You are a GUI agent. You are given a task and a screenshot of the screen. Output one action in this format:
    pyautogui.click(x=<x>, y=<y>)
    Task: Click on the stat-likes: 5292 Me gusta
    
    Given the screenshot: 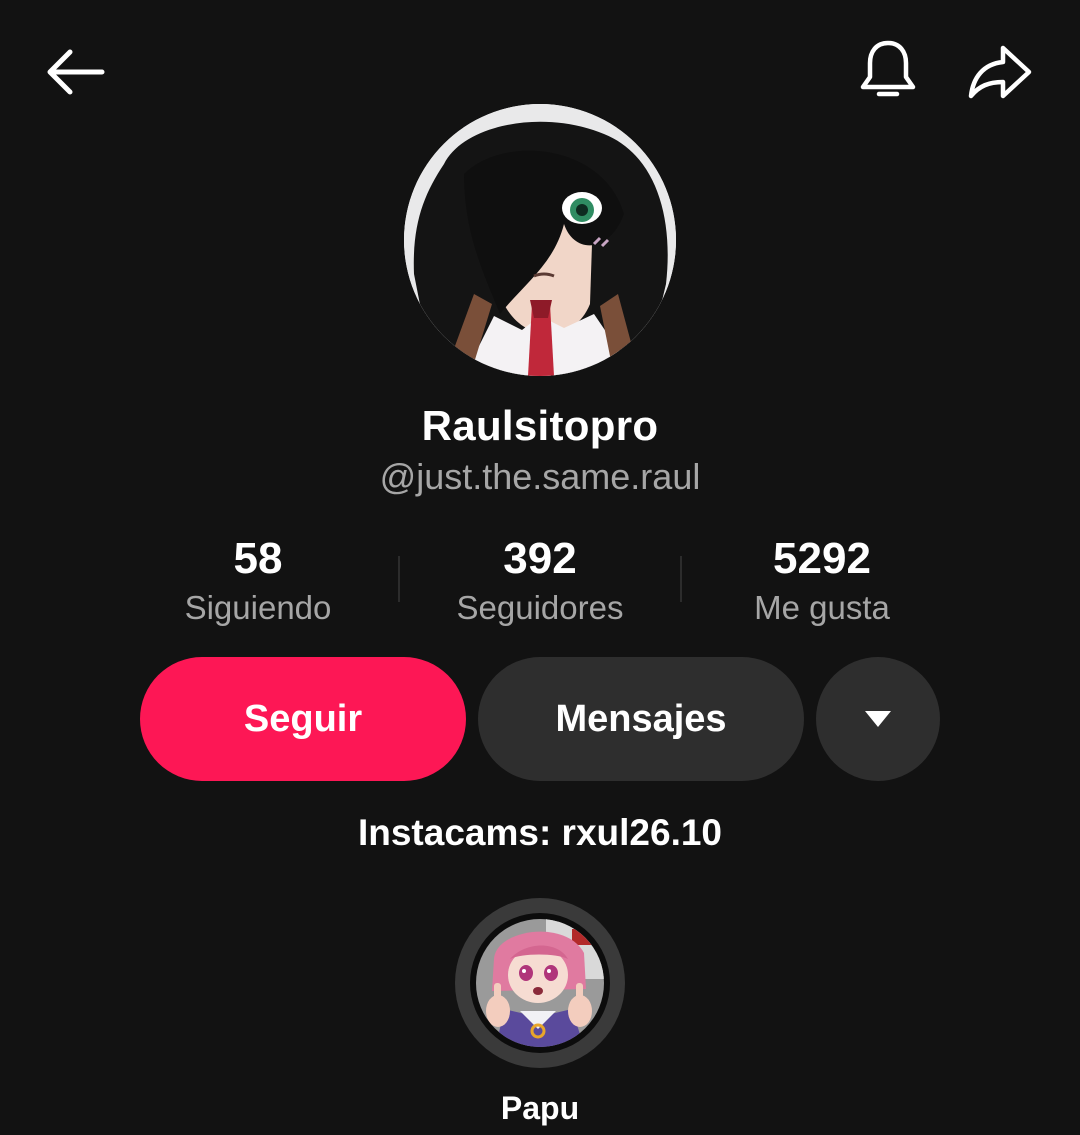 What is the action you would take?
    pyautogui.click(x=822, y=579)
    